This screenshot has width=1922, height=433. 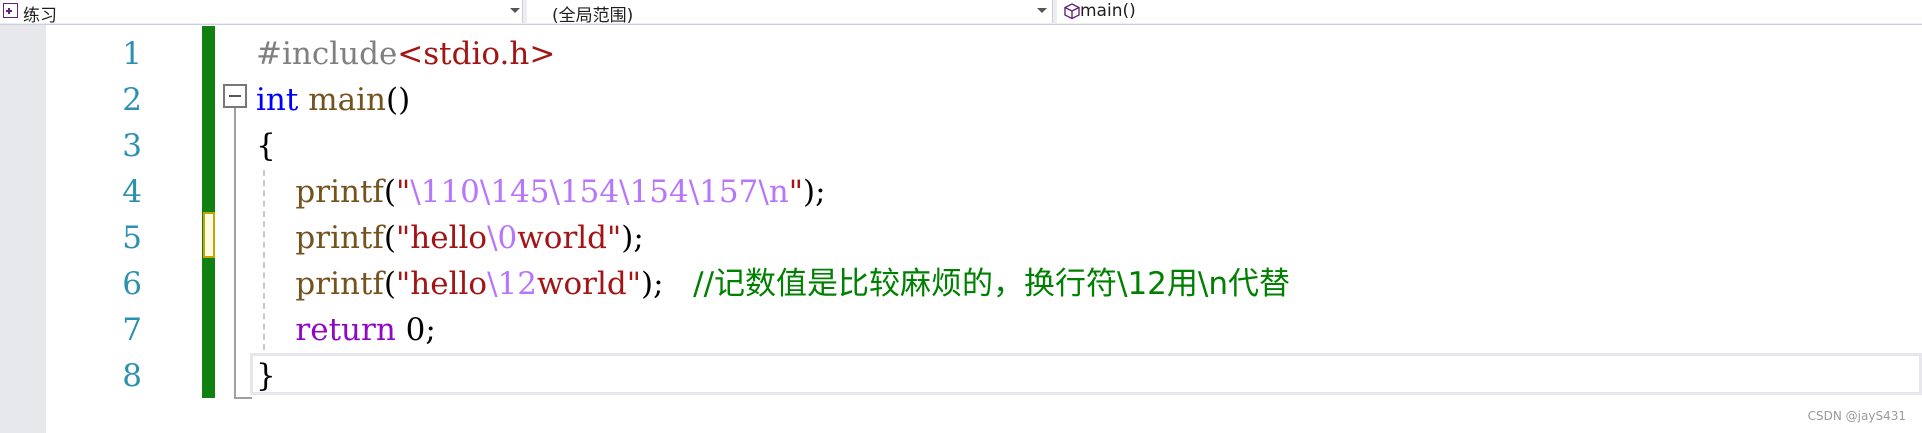 What do you see at coordinates (132, 100) in the screenshot?
I see `line-number: 2` at bounding box center [132, 100].